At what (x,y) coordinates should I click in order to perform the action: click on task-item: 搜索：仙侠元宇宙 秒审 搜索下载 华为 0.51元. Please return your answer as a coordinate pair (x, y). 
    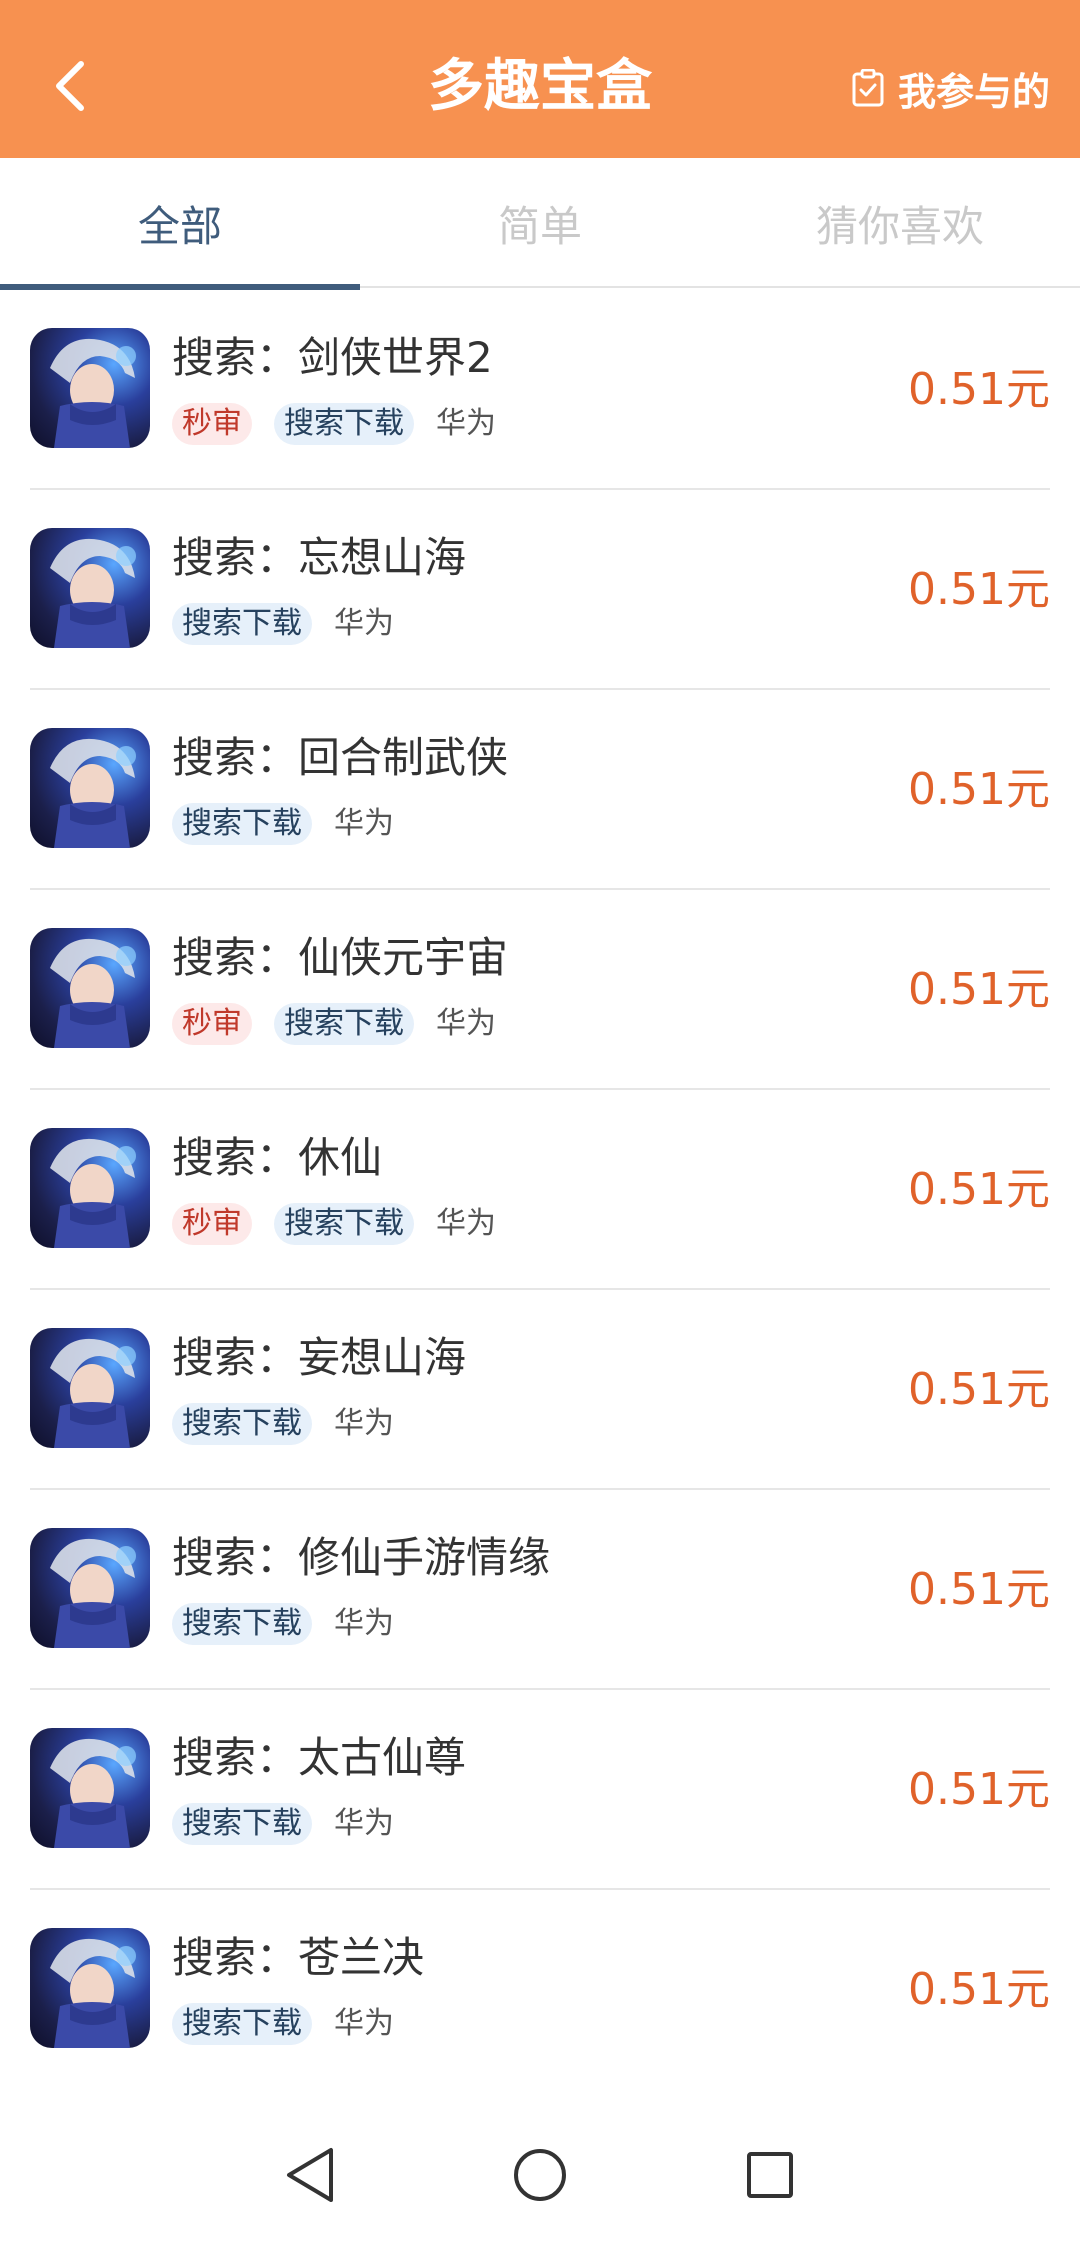
    Looking at the image, I should click on (540, 990).